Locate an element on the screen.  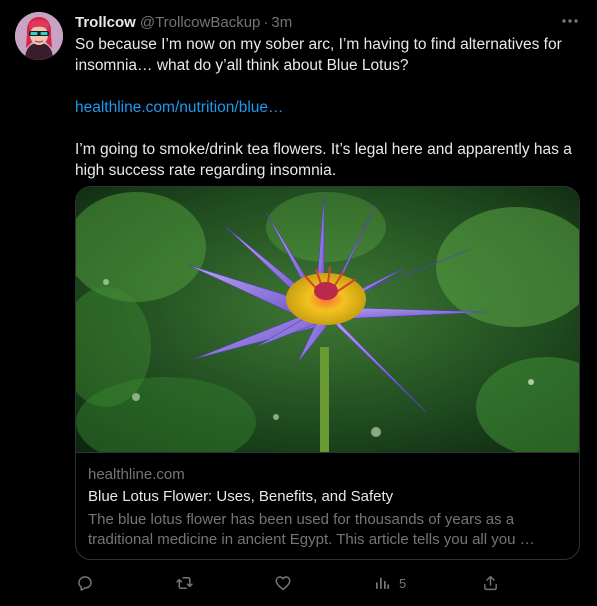
more-options-button is located at coordinates (570, 21).